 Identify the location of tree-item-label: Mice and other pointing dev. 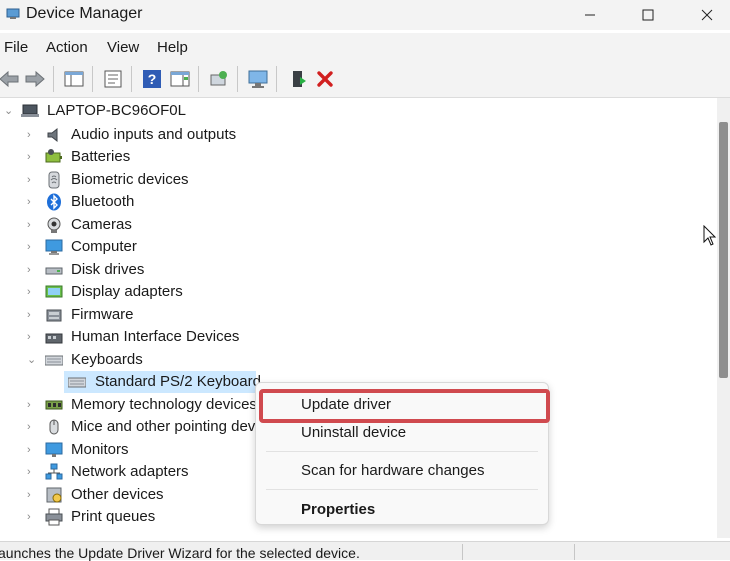
(163, 426).